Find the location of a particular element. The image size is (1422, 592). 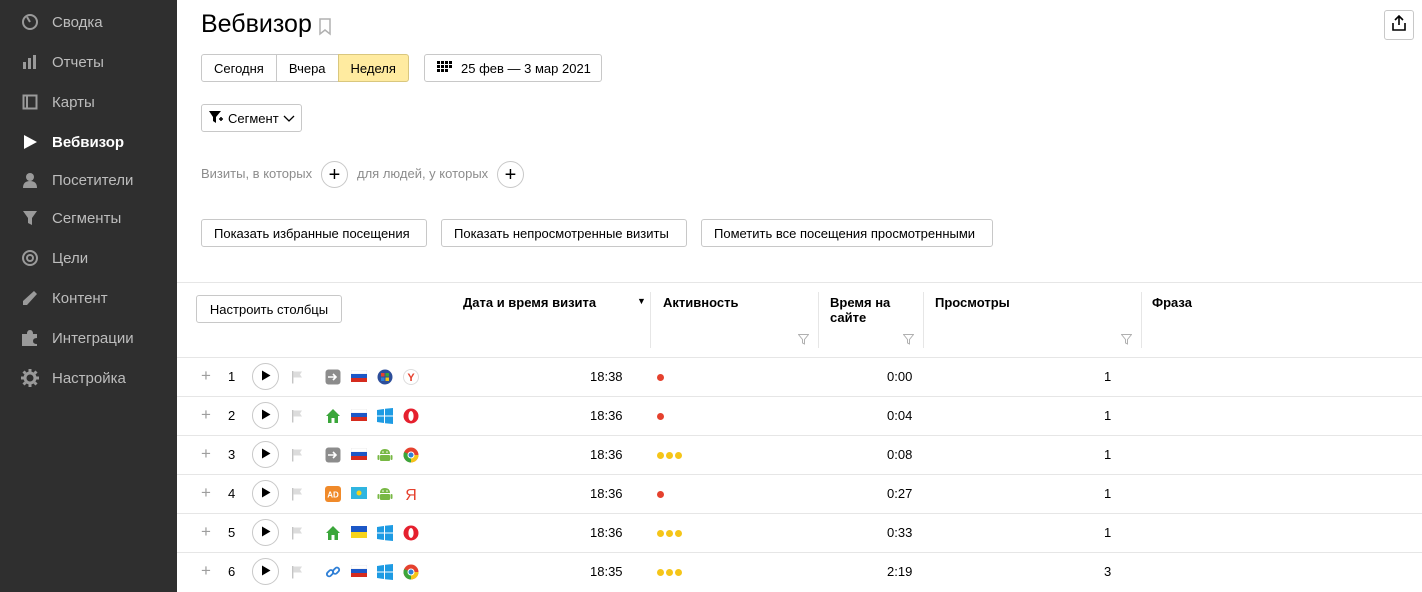

column-header-duration: Время на сайте is located at coordinates (860, 310).